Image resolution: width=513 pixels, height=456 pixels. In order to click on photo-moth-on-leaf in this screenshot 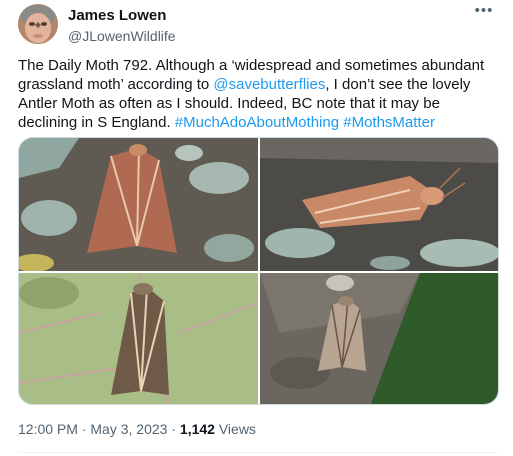, I will do `click(138, 338)`.